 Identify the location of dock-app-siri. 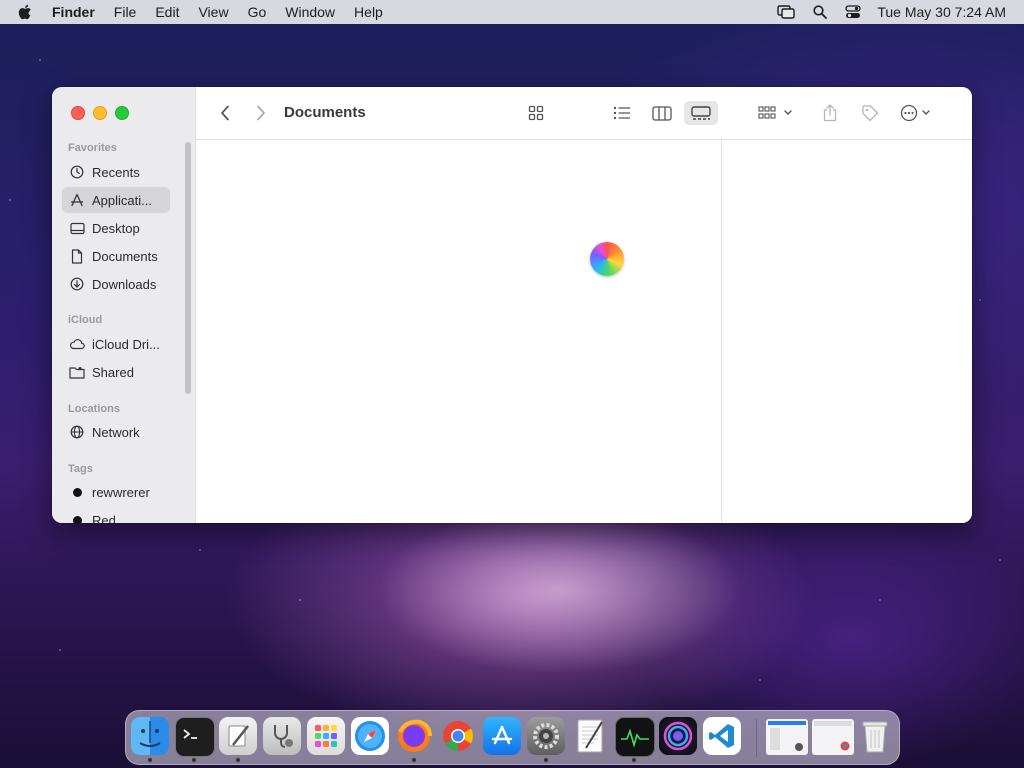
(678, 736).